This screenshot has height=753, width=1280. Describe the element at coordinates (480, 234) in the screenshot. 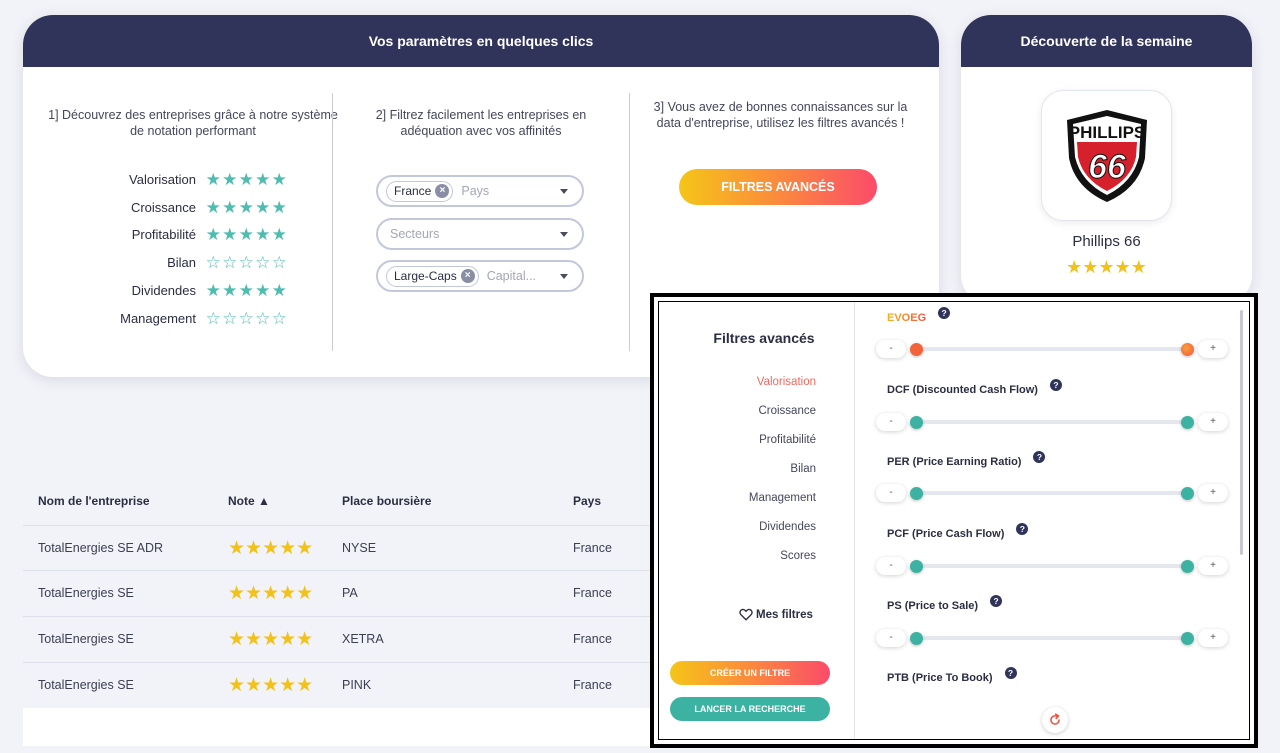

I see `sector-select: Secteurs` at that location.